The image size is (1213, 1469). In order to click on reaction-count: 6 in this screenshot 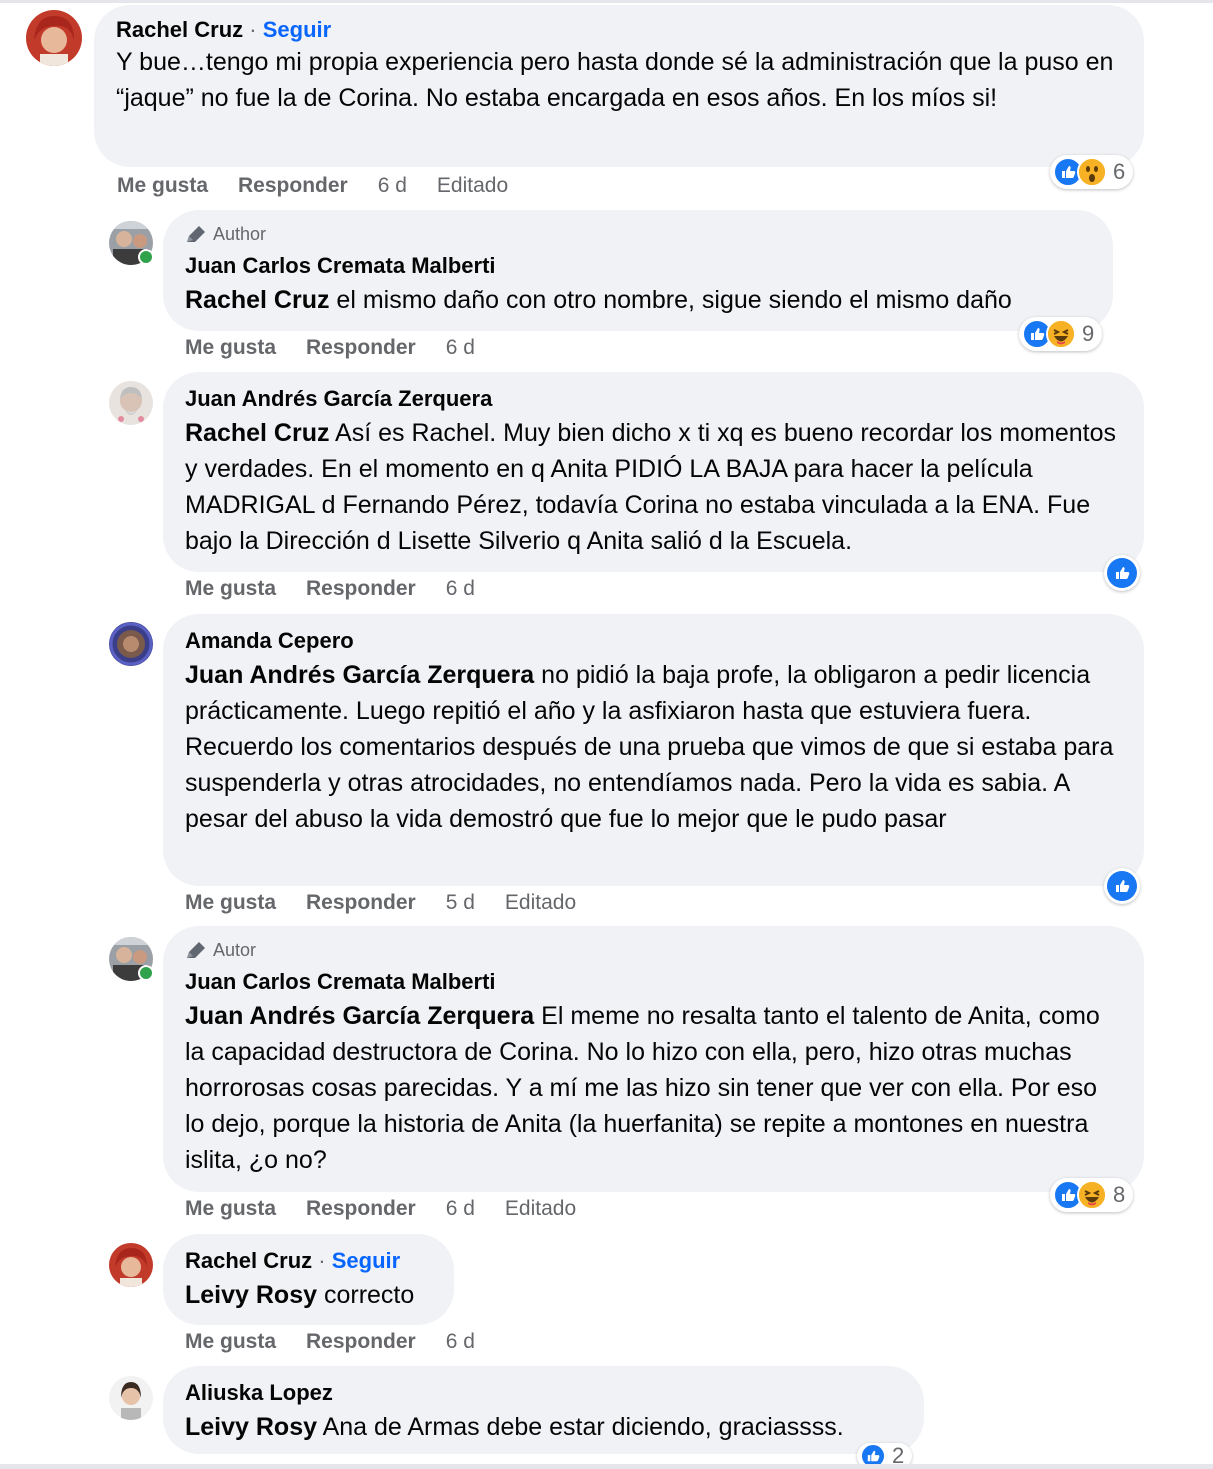, I will do `click(1119, 171)`.